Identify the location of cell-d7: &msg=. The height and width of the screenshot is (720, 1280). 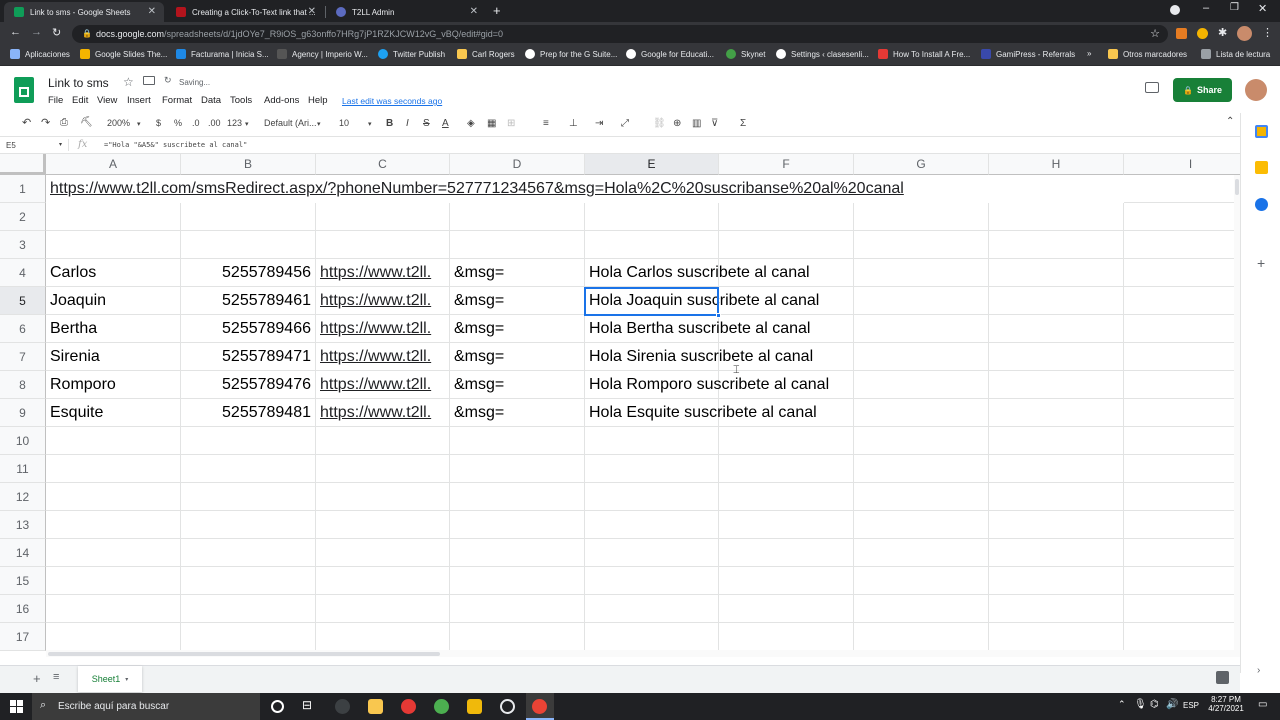
(517, 357).